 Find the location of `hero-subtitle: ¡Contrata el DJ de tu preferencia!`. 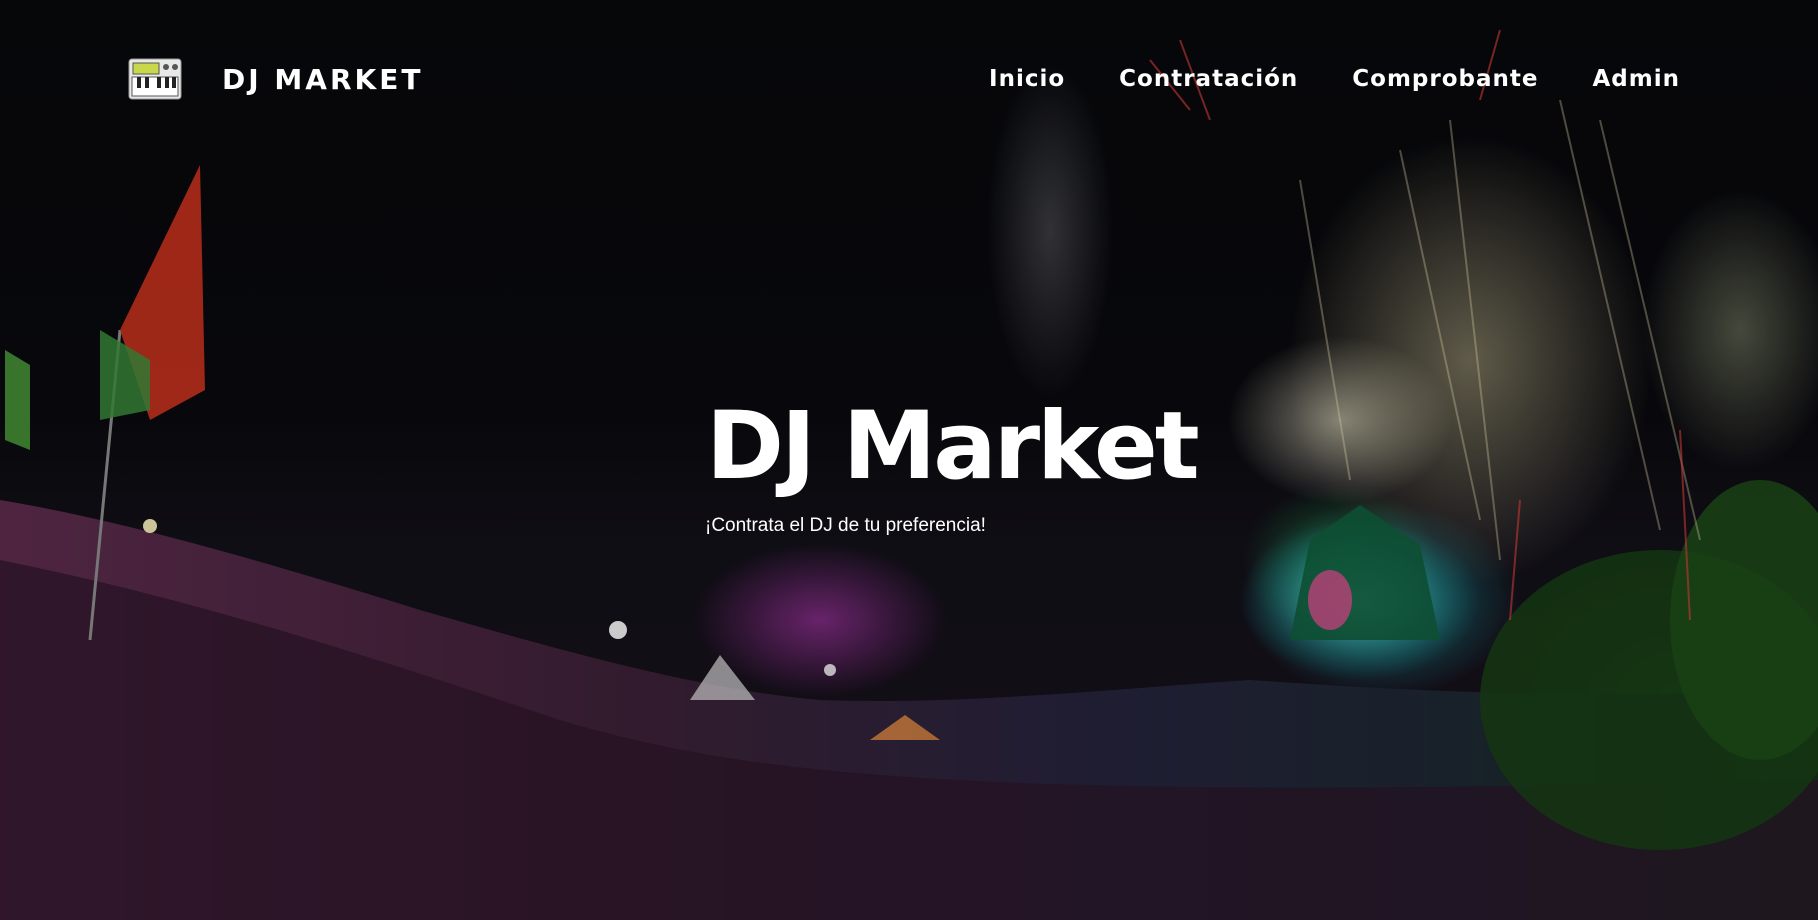

hero-subtitle: ¡Contrata el DJ de tu preferencia! is located at coordinates (845, 525).